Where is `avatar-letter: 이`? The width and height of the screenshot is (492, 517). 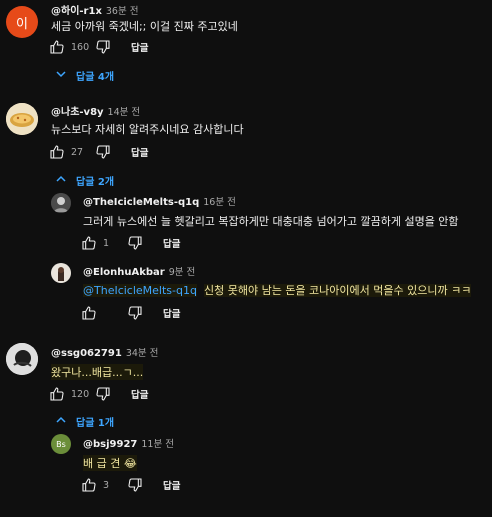
avatar-letter: 이 is located at coordinates (22, 24).